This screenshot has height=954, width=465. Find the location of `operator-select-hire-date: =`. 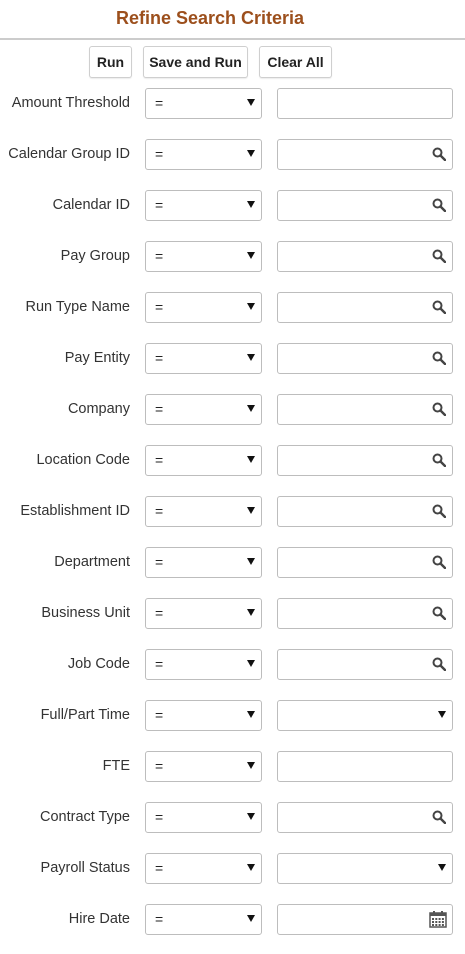

operator-select-hire-date: = is located at coordinates (203, 919).